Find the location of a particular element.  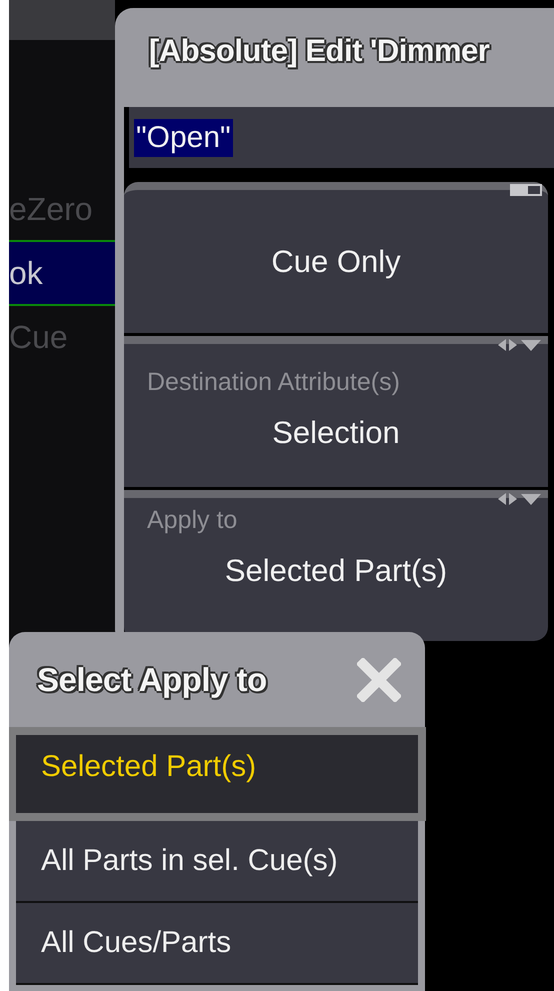

popup-title: Select Apply to is located at coordinates (152, 679).